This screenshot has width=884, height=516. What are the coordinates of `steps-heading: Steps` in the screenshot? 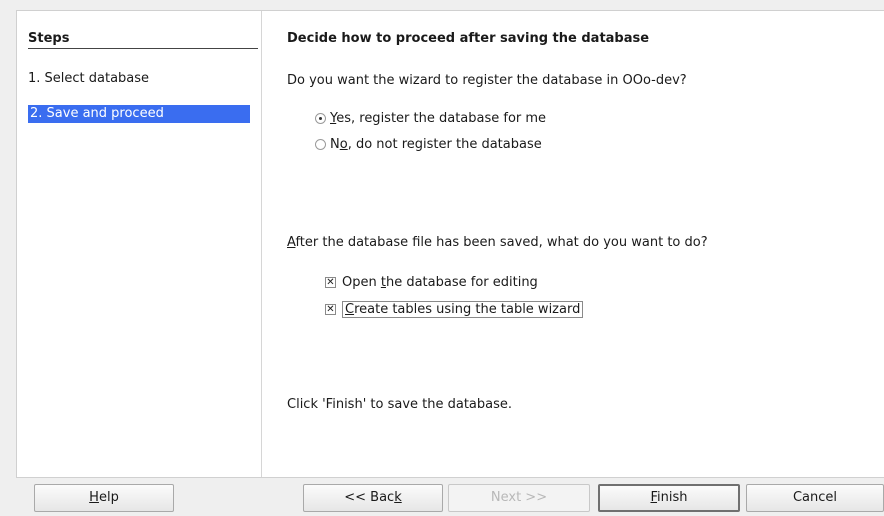 It's located at (143, 40).